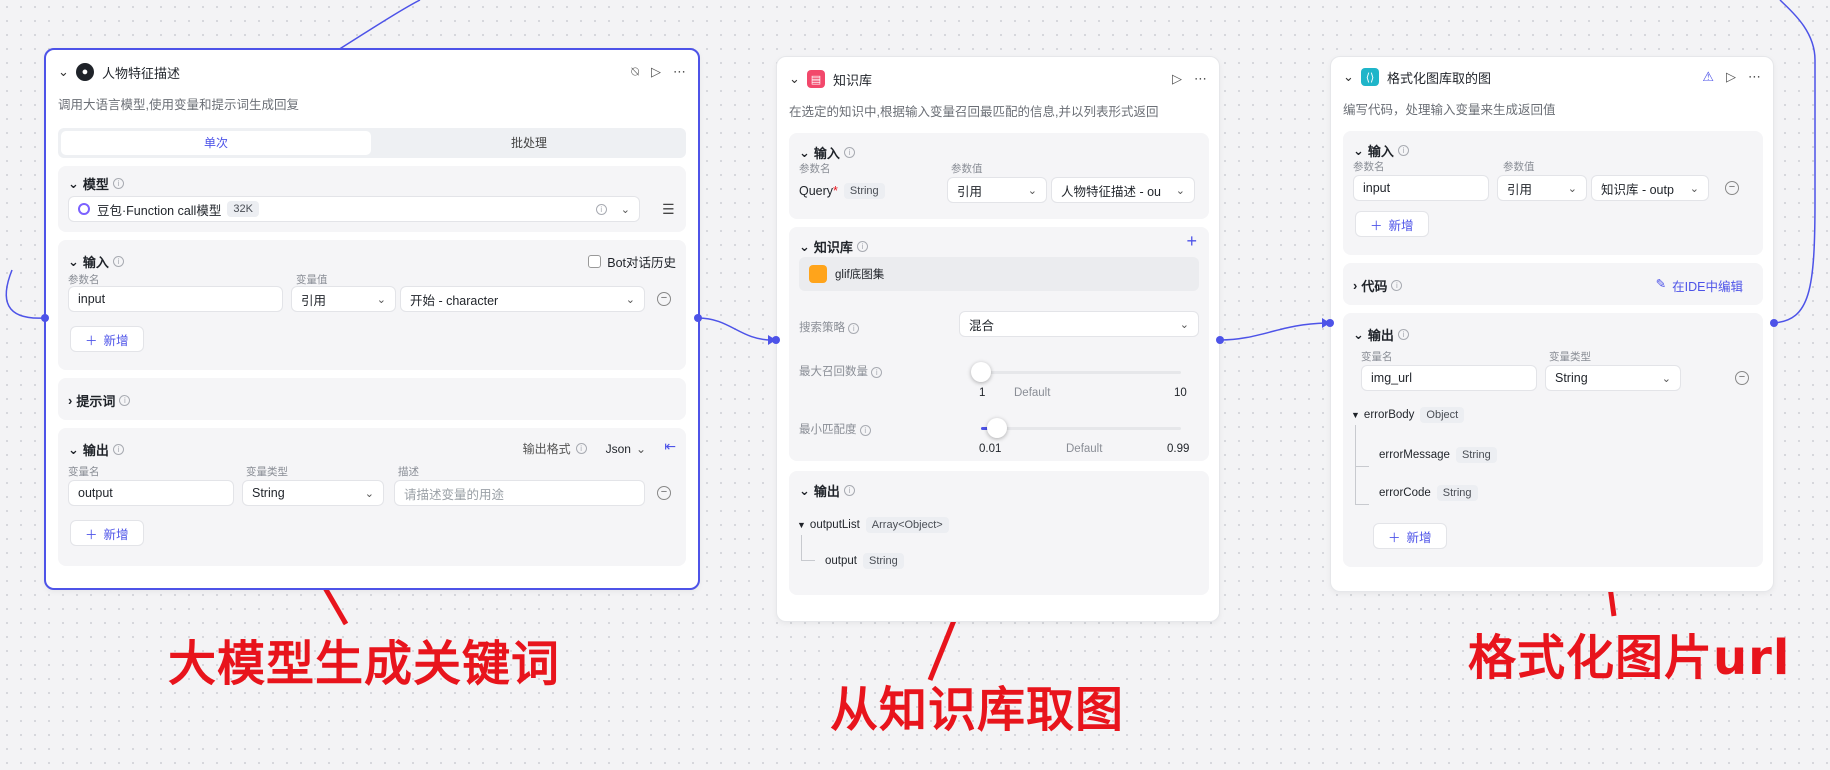 Image resolution: width=1830 pixels, height=770 pixels. What do you see at coordinates (1774, 323) in the screenshot?
I see `node3-output-port` at bounding box center [1774, 323].